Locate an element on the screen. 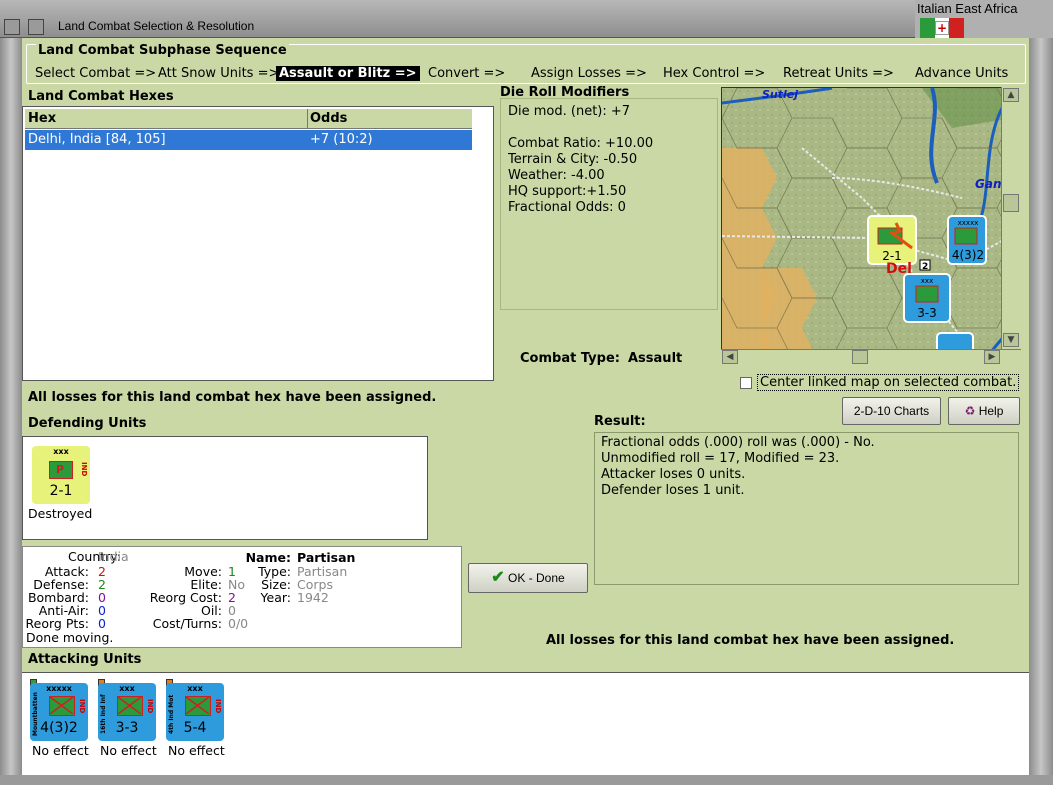 The height and width of the screenshot is (785, 1053). result-line: Attacker loses 0 units. is located at coordinates (673, 474).